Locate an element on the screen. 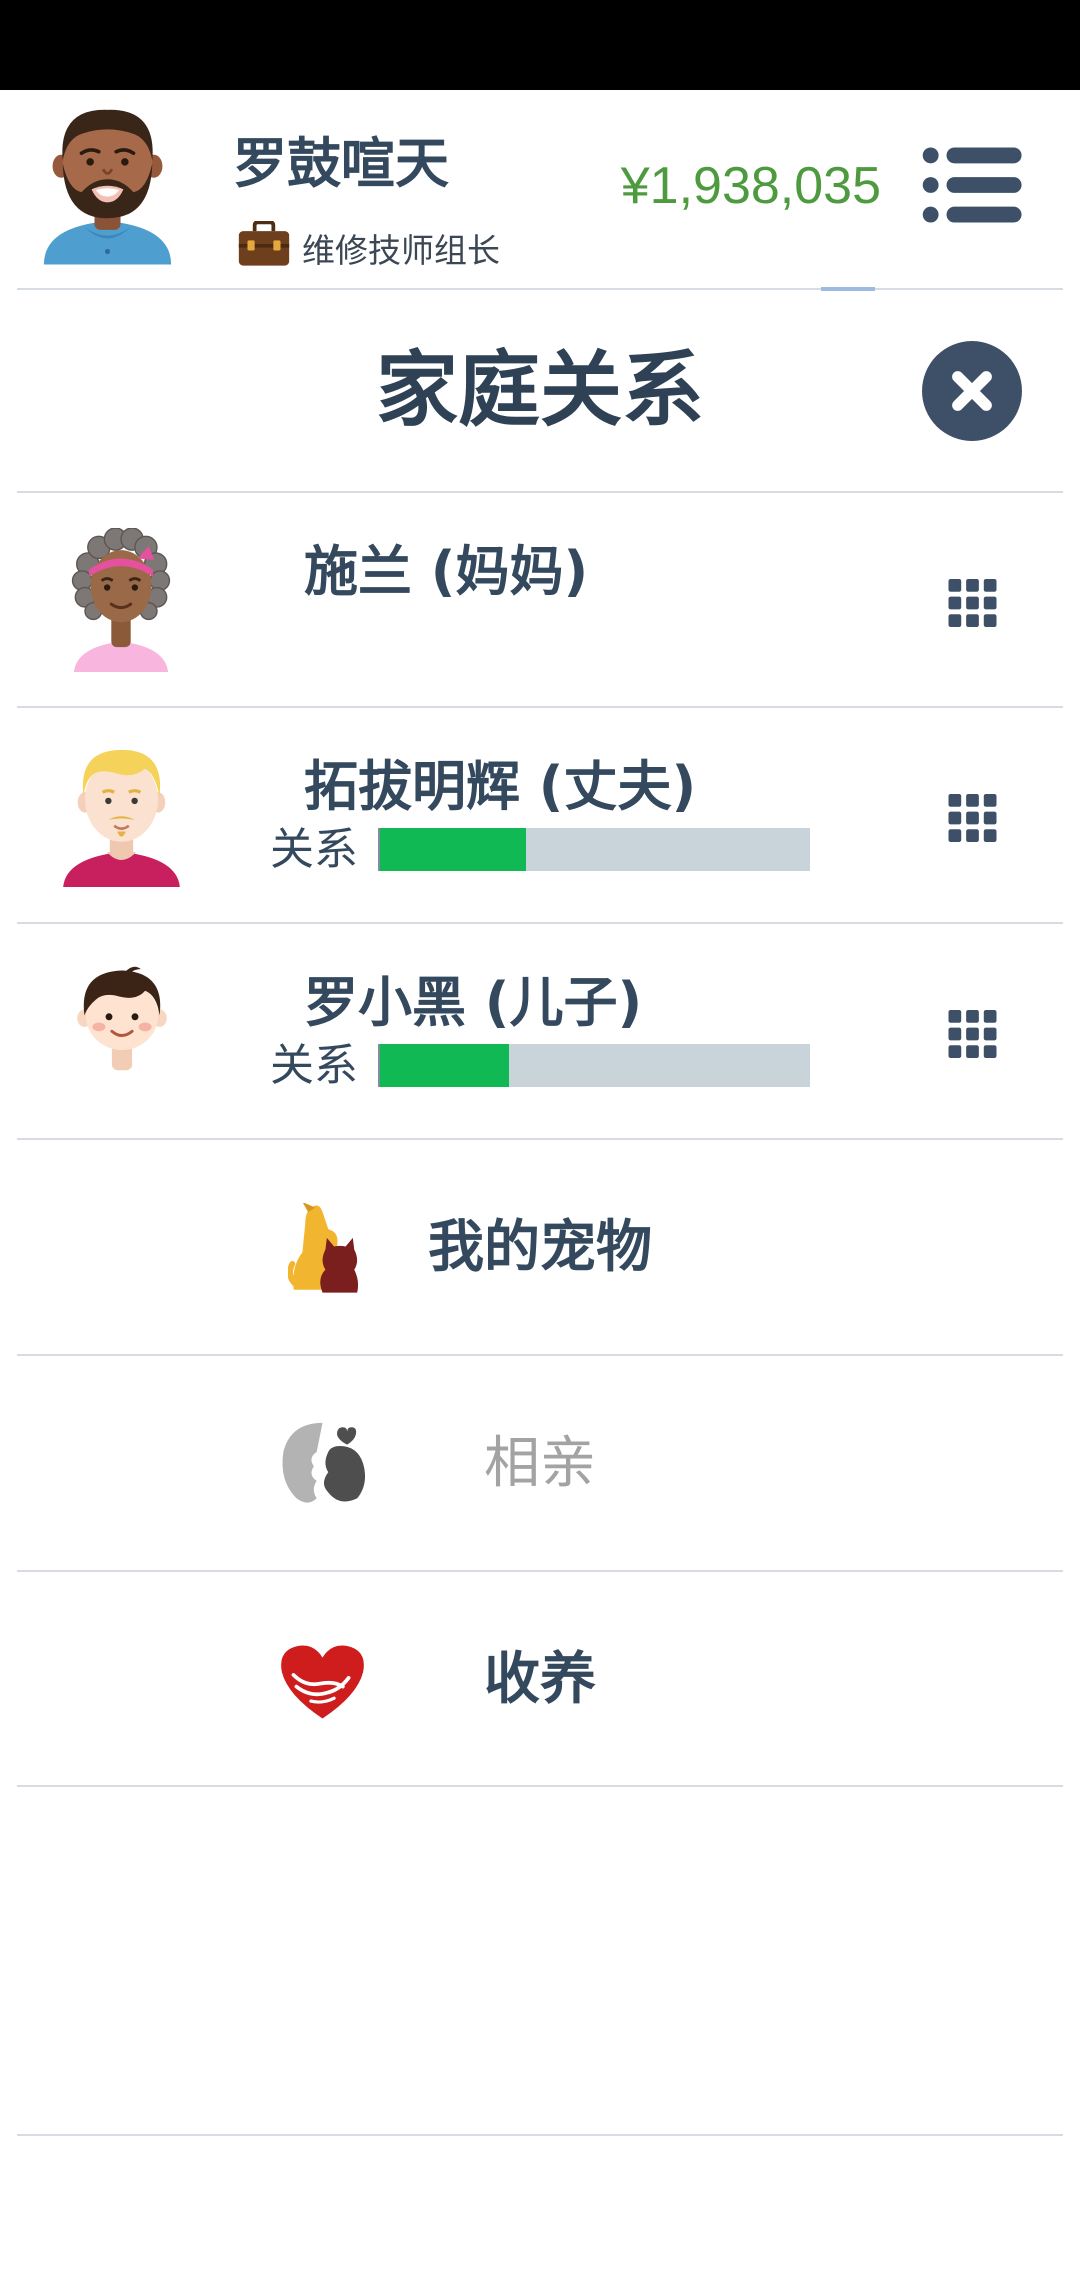  list-divider is located at coordinates (540, 1786).